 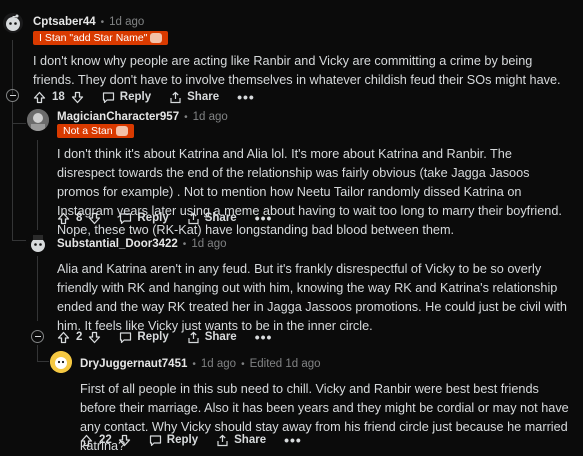 I want to click on comment-actions: 22 Reply Share •••, so click(x=191, y=440).